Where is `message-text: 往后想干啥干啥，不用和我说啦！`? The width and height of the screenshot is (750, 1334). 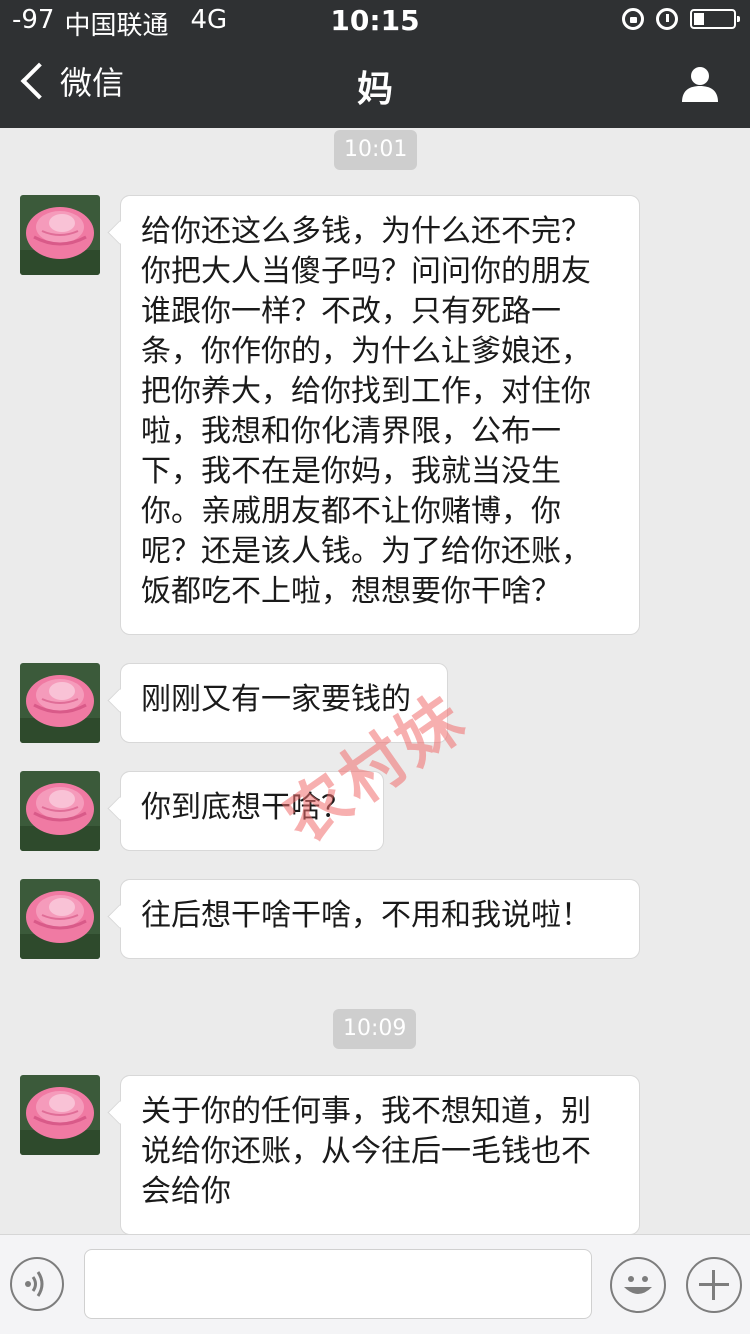 message-text: 往后想干啥干啥，不用和我说啦！ is located at coordinates (366, 915).